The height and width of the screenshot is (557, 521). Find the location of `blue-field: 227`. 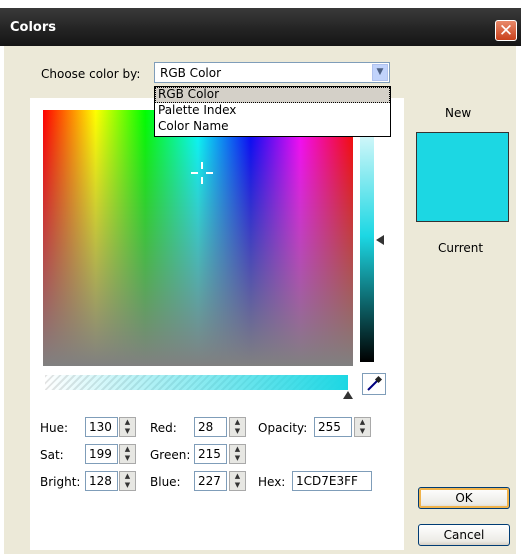

blue-field: 227 is located at coordinates (210, 481).